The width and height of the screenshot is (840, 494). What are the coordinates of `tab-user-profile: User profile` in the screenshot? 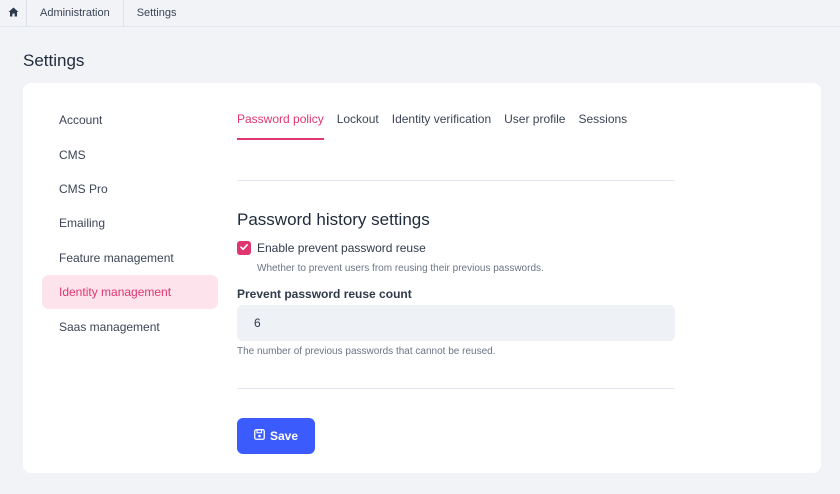 It's located at (534, 126).